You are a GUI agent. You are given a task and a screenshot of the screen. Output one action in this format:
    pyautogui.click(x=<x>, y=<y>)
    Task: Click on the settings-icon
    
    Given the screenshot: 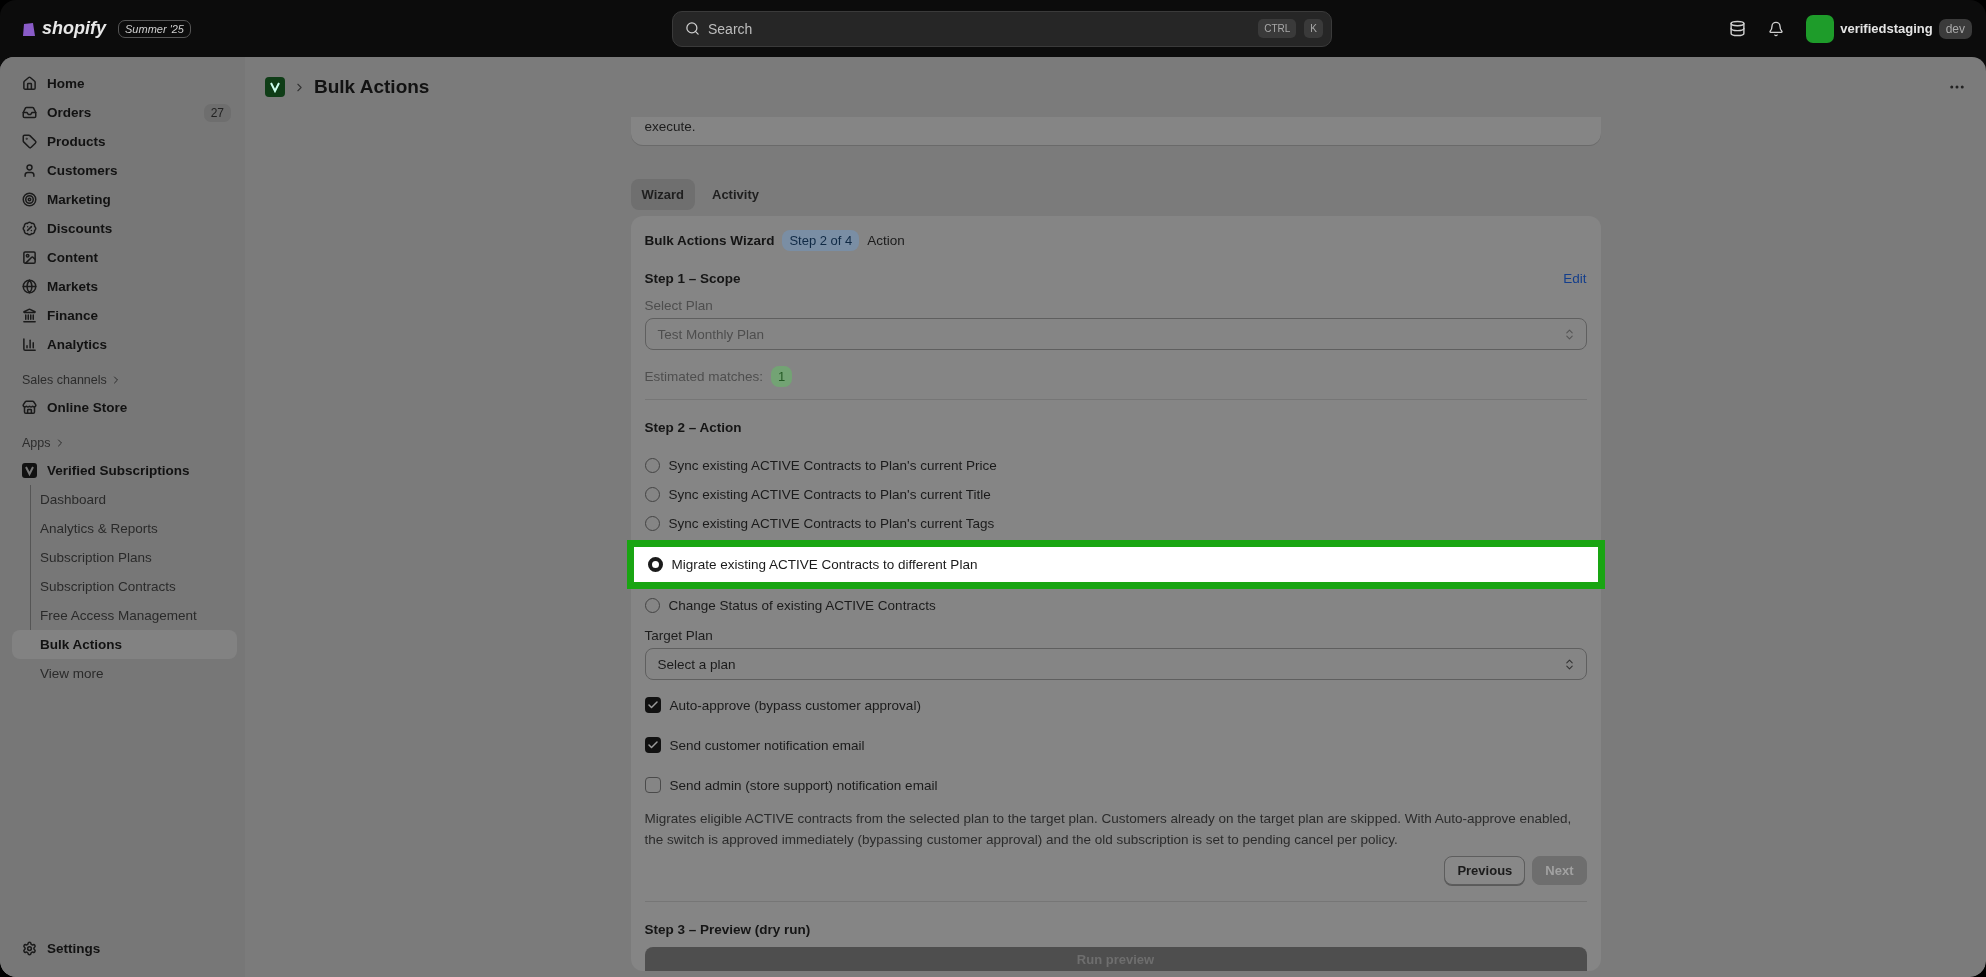 What is the action you would take?
    pyautogui.click(x=29, y=948)
    